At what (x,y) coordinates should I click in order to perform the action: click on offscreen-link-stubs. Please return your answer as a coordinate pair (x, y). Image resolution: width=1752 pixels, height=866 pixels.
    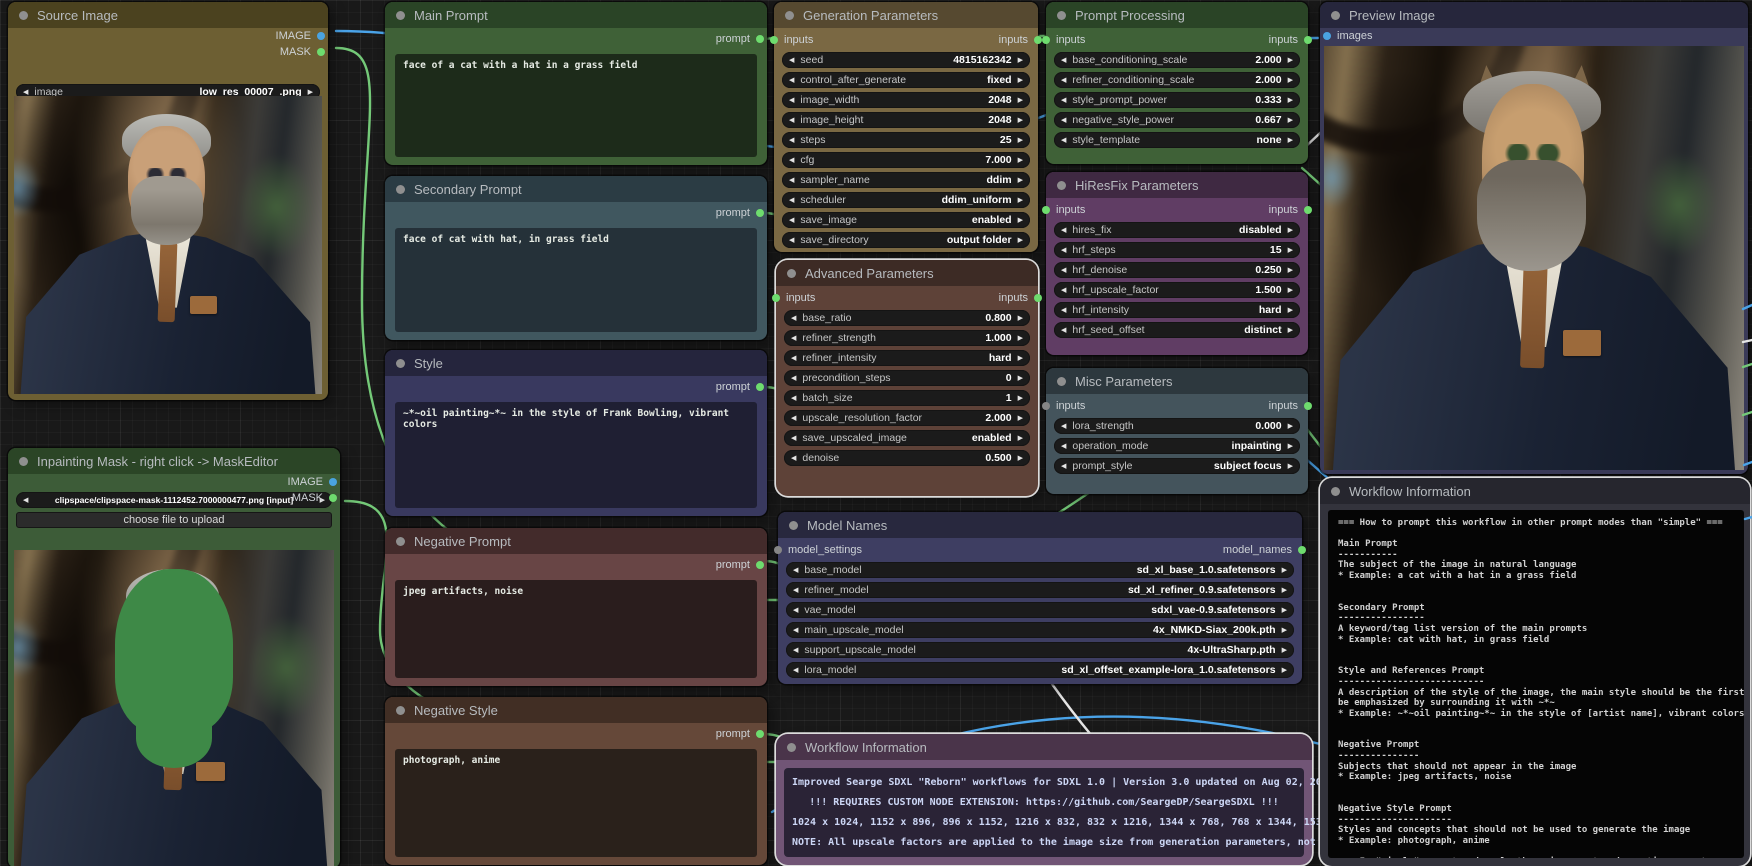
    Looking at the image, I should click on (1746, 412).